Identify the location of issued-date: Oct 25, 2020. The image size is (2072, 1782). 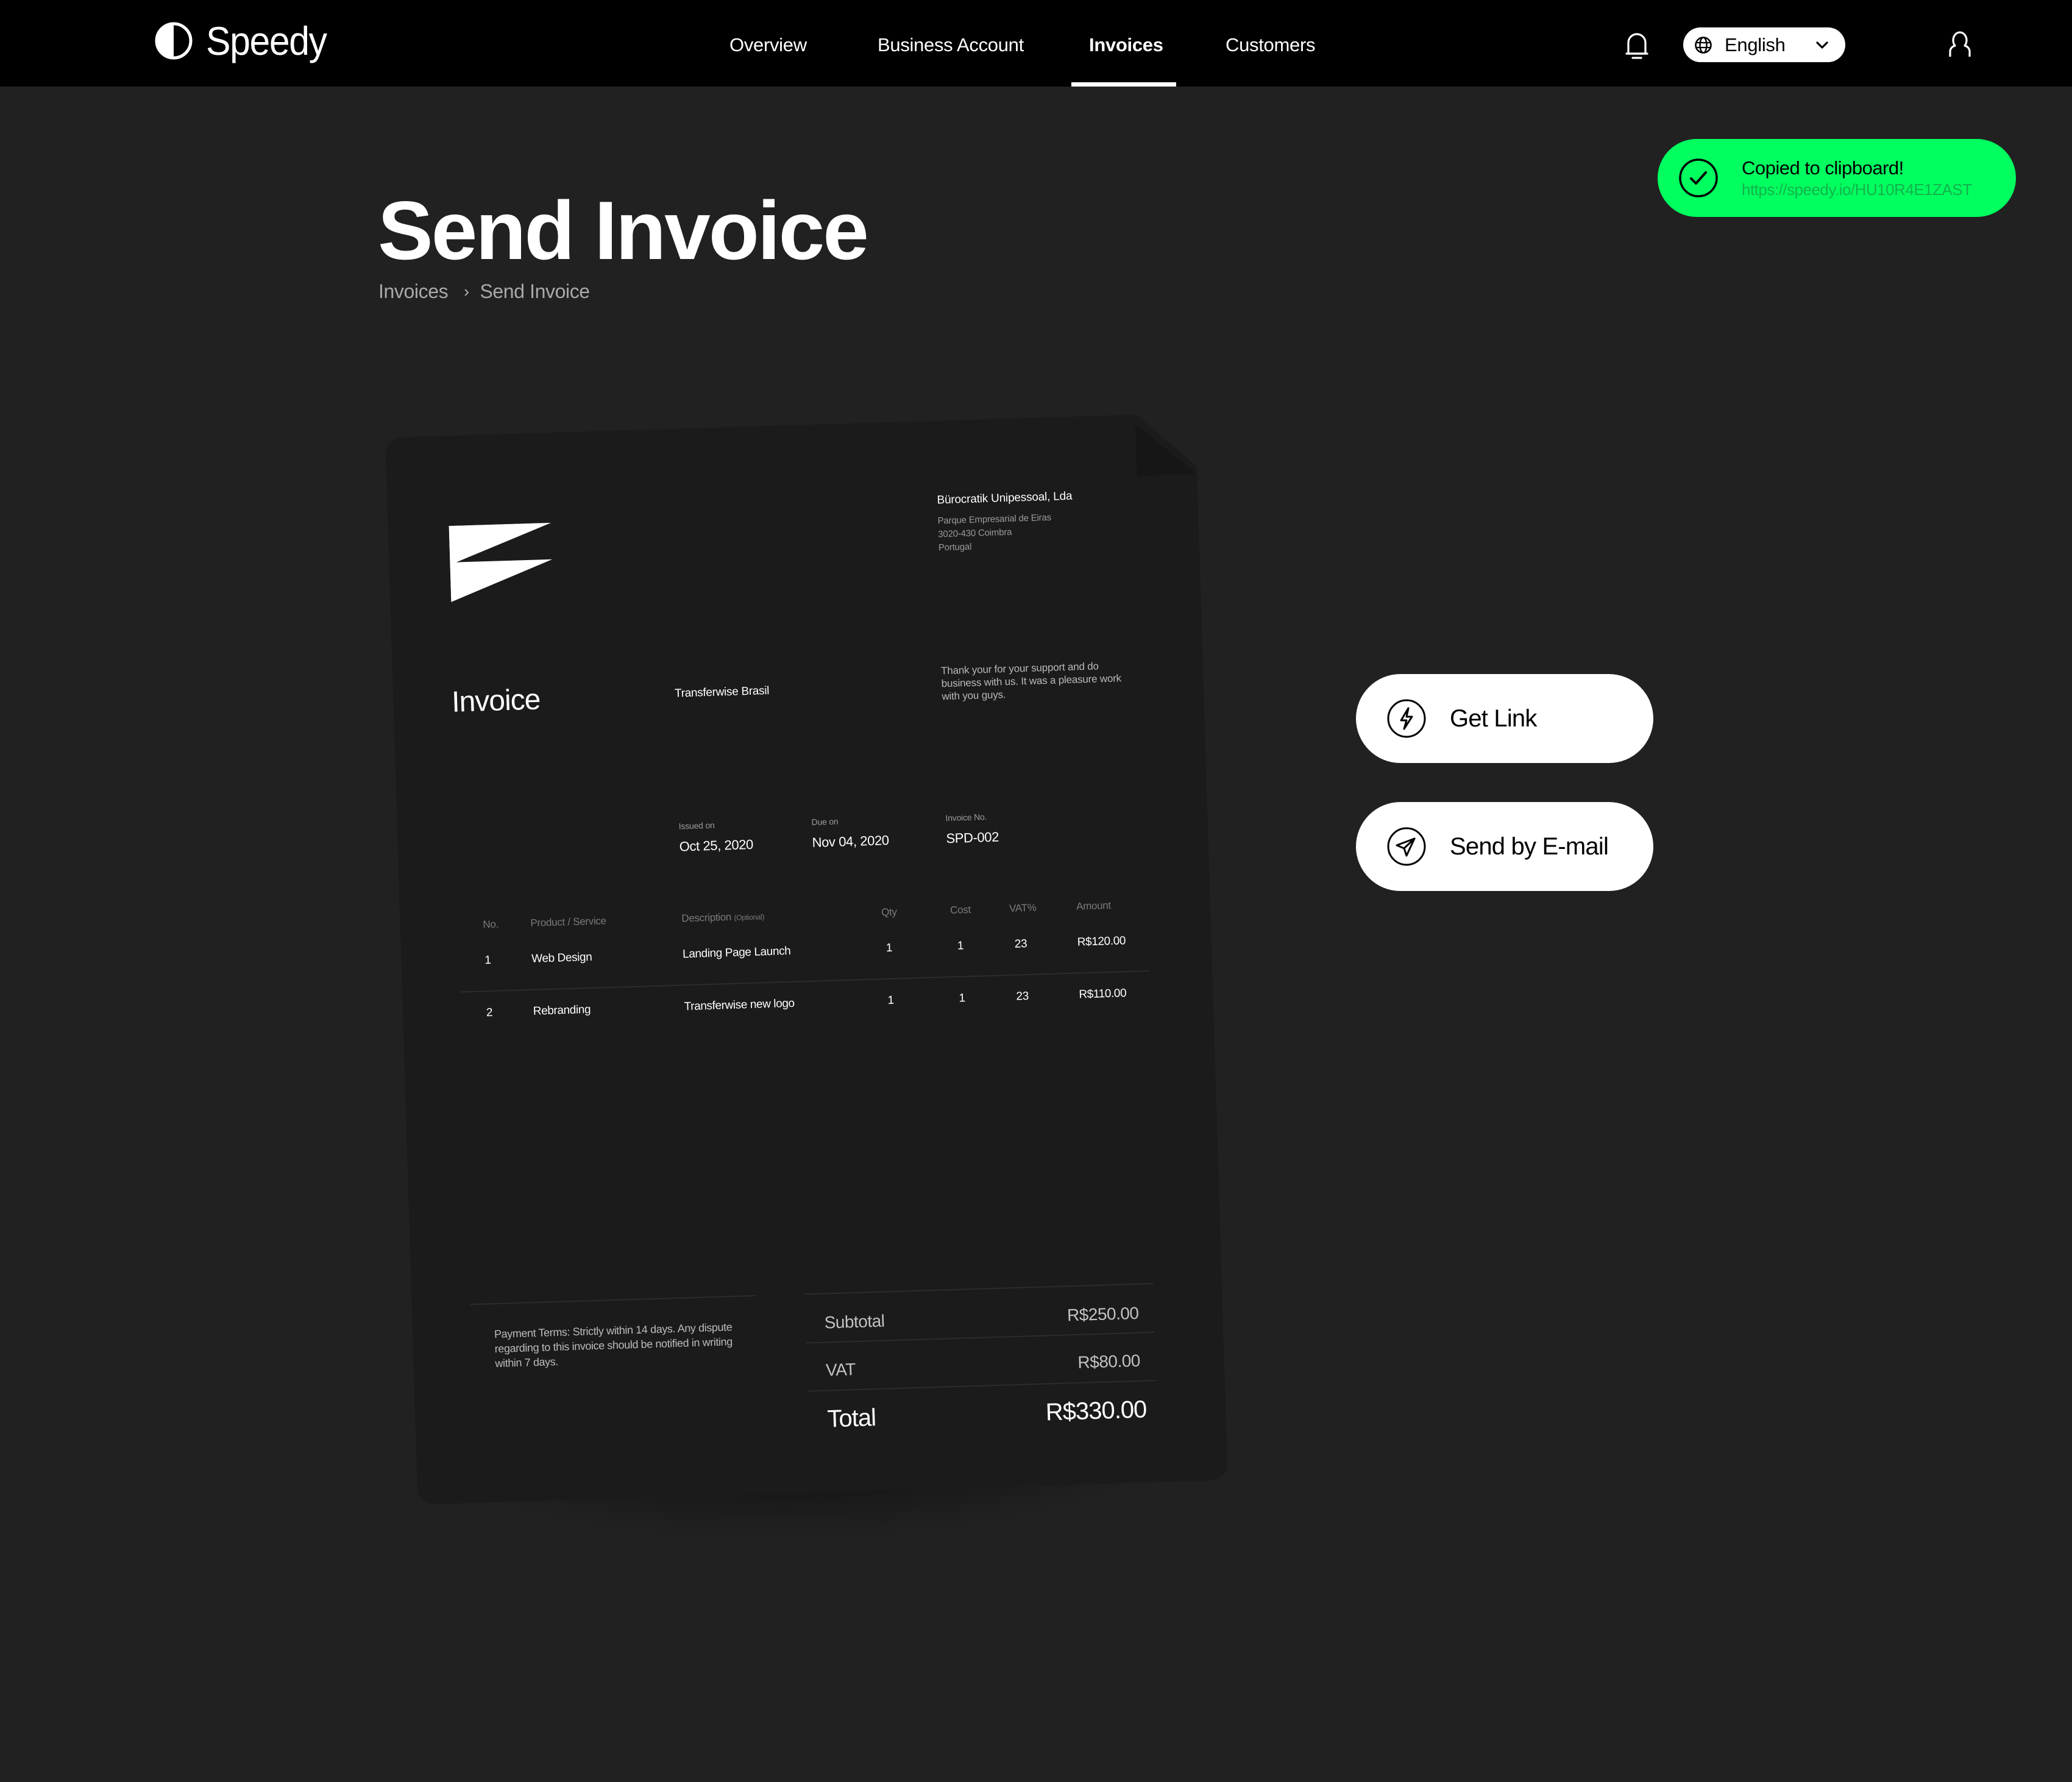
(716, 845).